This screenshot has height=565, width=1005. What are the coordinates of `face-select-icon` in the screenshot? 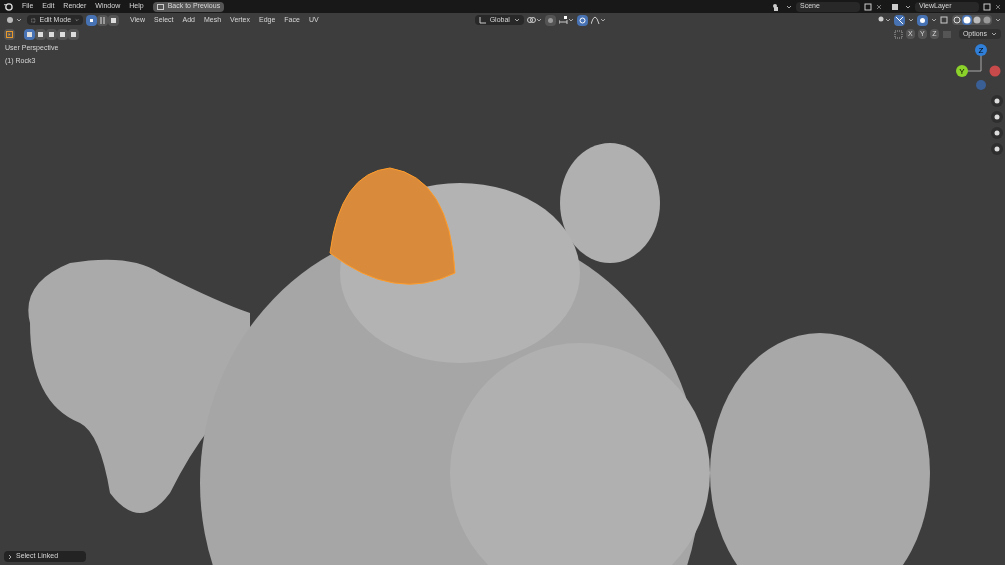 It's located at (113, 20).